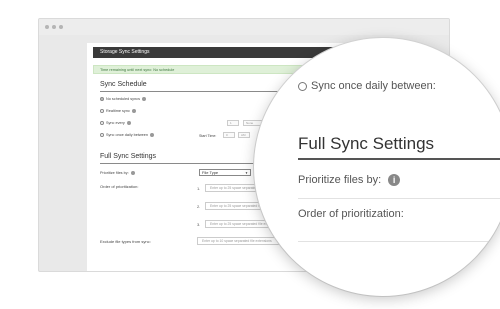 Image resolution: width=500 pixels, height=309 pixels. What do you see at coordinates (208, 136) in the screenshot?
I see `start-time-label: Start Time:` at bounding box center [208, 136].